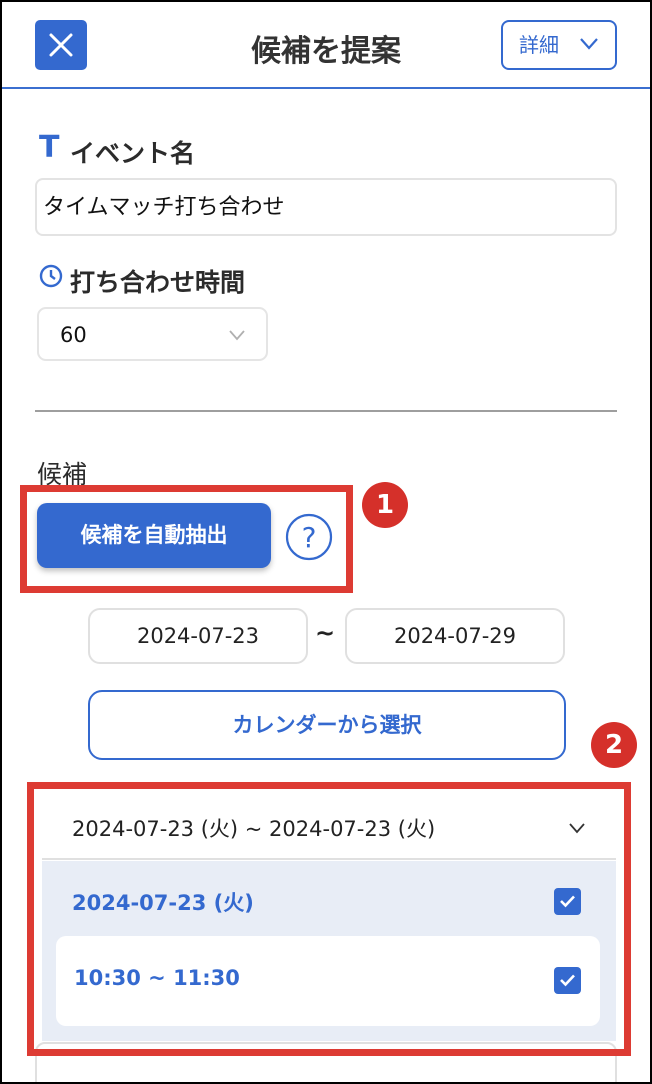  Describe the element at coordinates (455, 636) in the screenshot. I see `end-date-input: 2024-07-29` at that location.